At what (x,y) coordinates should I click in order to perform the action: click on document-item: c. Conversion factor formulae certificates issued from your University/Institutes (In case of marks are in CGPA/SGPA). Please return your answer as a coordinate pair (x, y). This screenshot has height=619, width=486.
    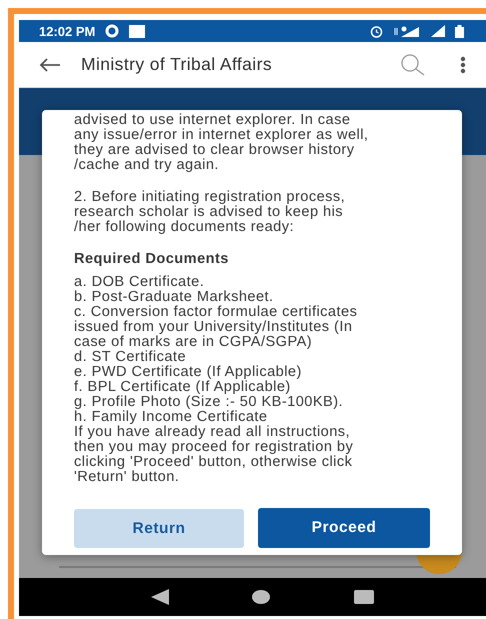
    Looking at the image, I should click on (216, 327).